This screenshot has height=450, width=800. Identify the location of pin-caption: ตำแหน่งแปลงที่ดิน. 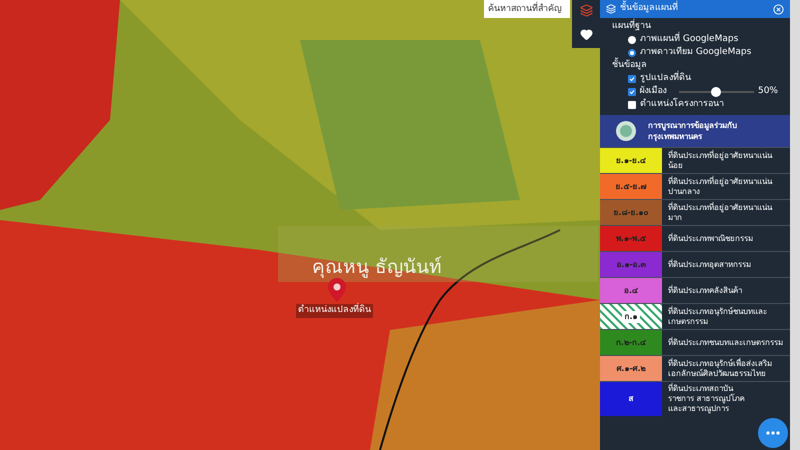
(334, 311).